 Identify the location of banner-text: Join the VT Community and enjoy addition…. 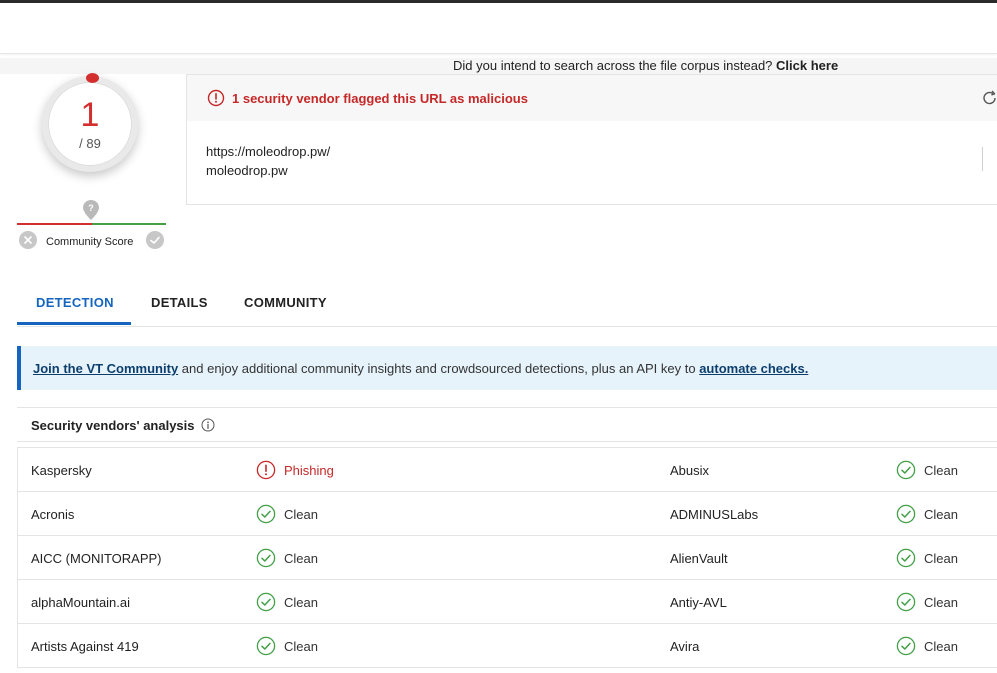
(420, 368).